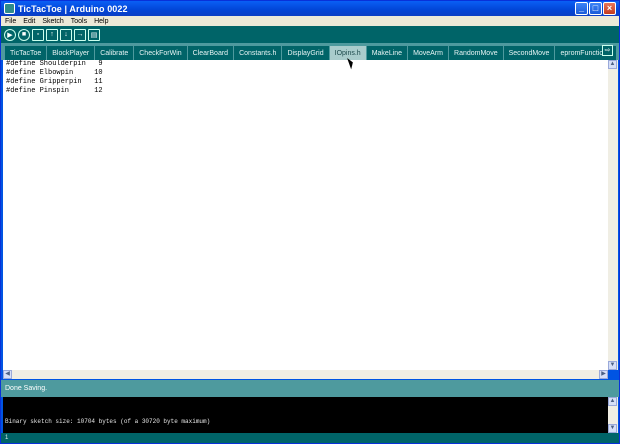  I want to click on code-line: #define Shoulderpin 9, so click(54, 64).